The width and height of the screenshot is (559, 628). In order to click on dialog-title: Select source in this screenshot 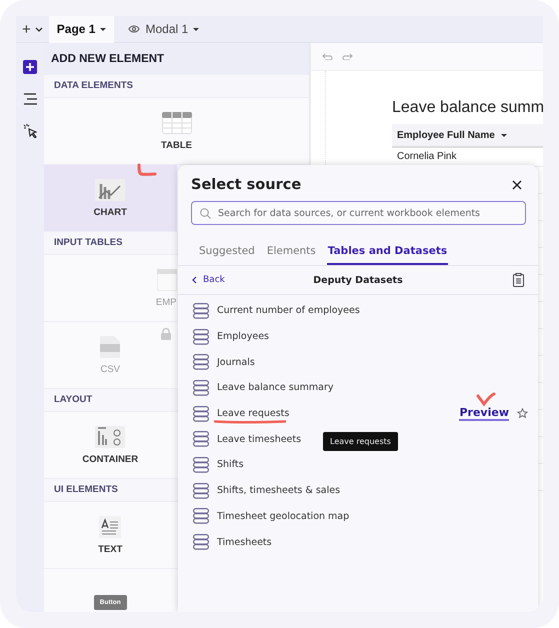, I will do `click(246, 185)`.